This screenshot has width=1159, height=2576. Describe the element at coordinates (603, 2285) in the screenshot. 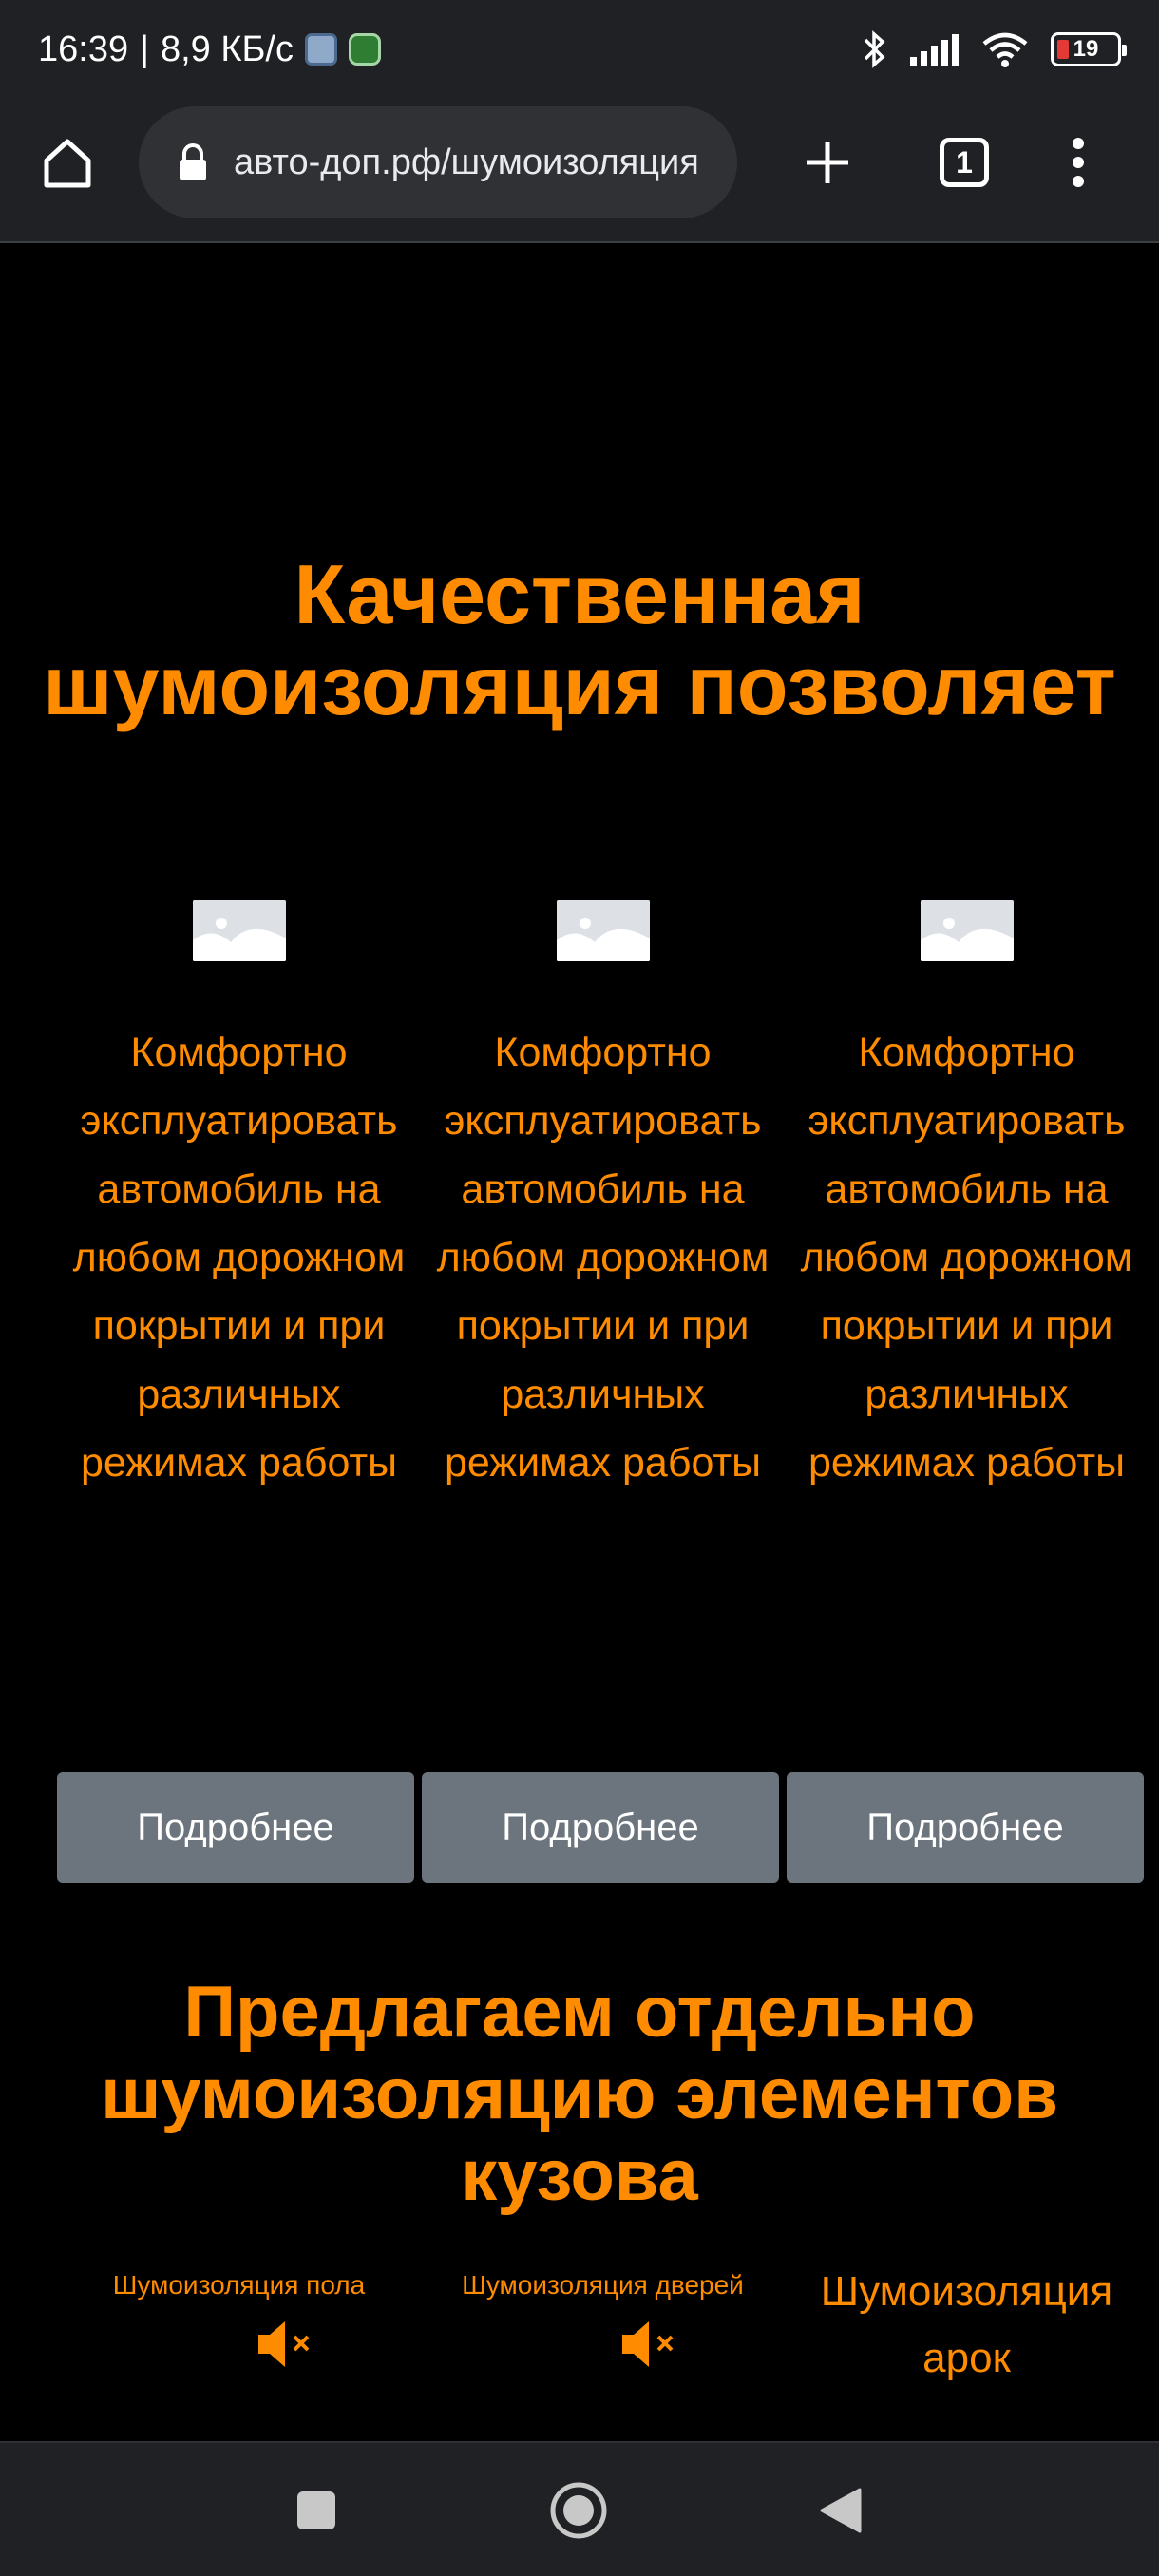

I see `element-title: Шумоизоляция дверей` at that location.